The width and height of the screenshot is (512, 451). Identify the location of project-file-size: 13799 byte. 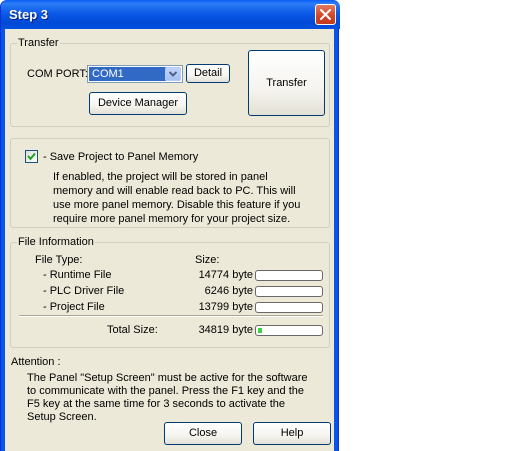
(225, 307).